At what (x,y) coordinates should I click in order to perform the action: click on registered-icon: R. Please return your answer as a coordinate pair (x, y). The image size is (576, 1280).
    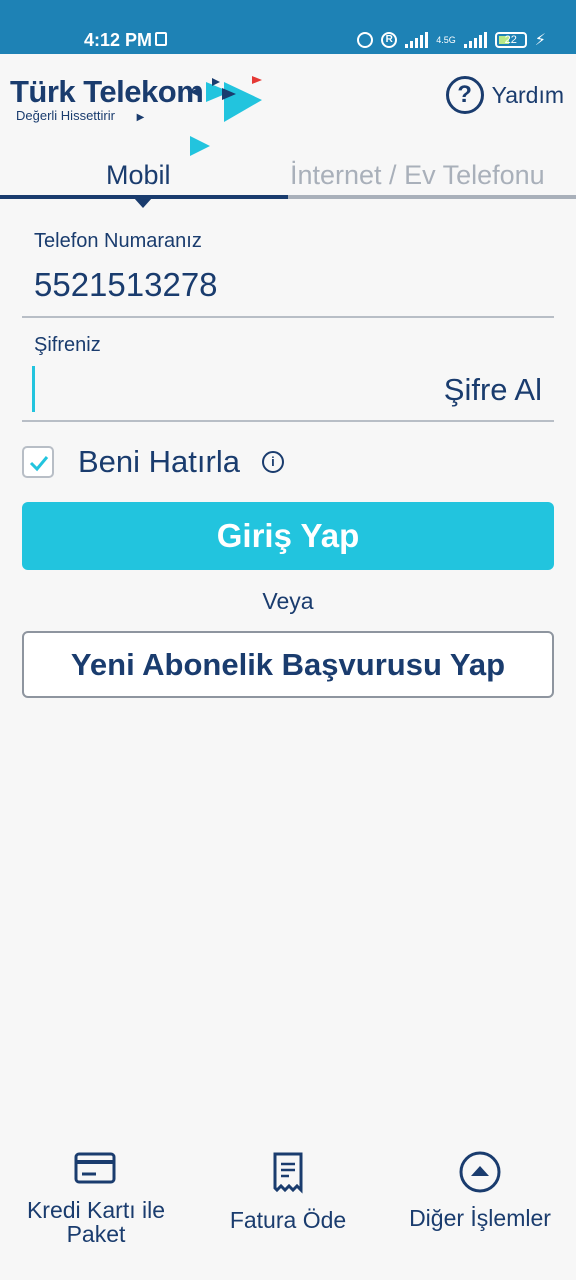
    Looking at the image, I should click on (389, 40).